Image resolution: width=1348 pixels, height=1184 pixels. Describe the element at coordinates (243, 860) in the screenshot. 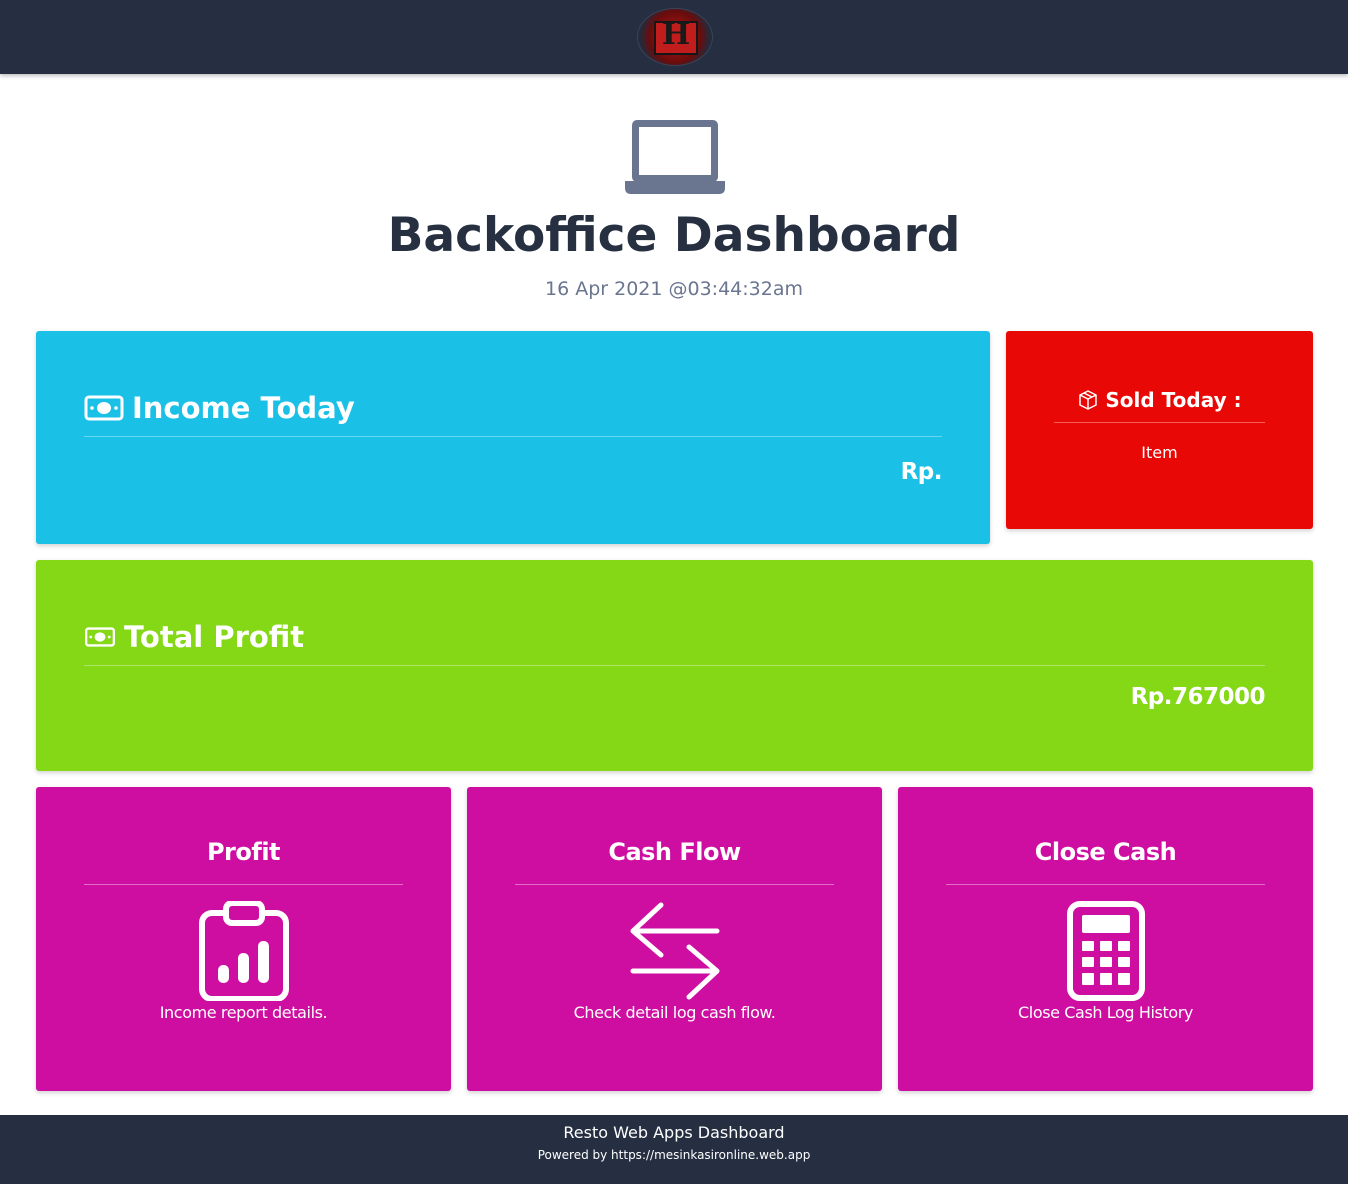

I see `profit-tile-title: Profit` at that location.